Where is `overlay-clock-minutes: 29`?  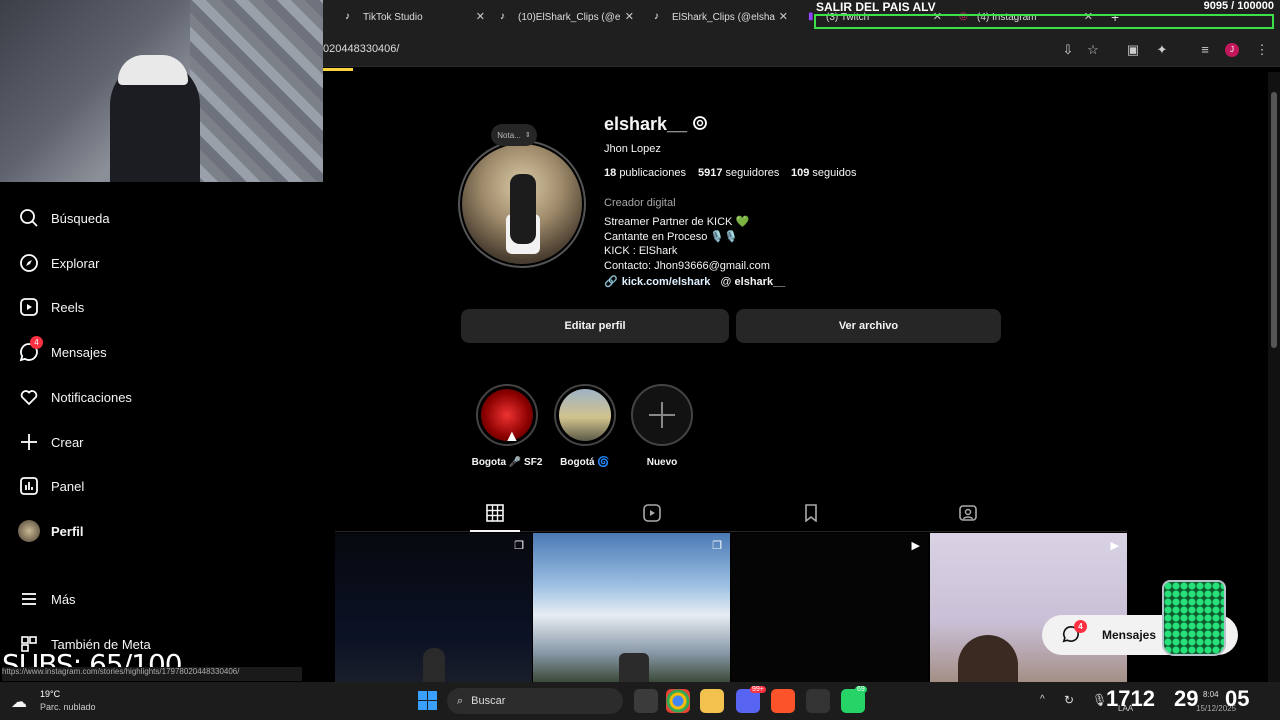
overlay-clock-minutes: 29 is located at coordinates (1186, 698).